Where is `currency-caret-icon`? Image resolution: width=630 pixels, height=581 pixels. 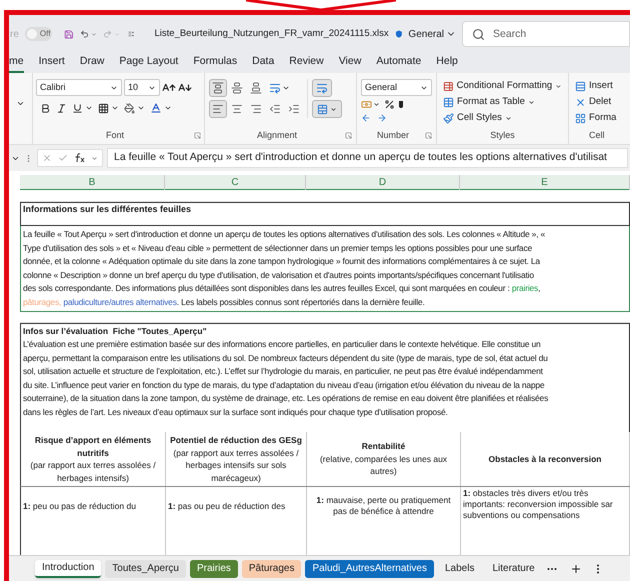
currency-caret-icon is located at coordinates (376, 104).